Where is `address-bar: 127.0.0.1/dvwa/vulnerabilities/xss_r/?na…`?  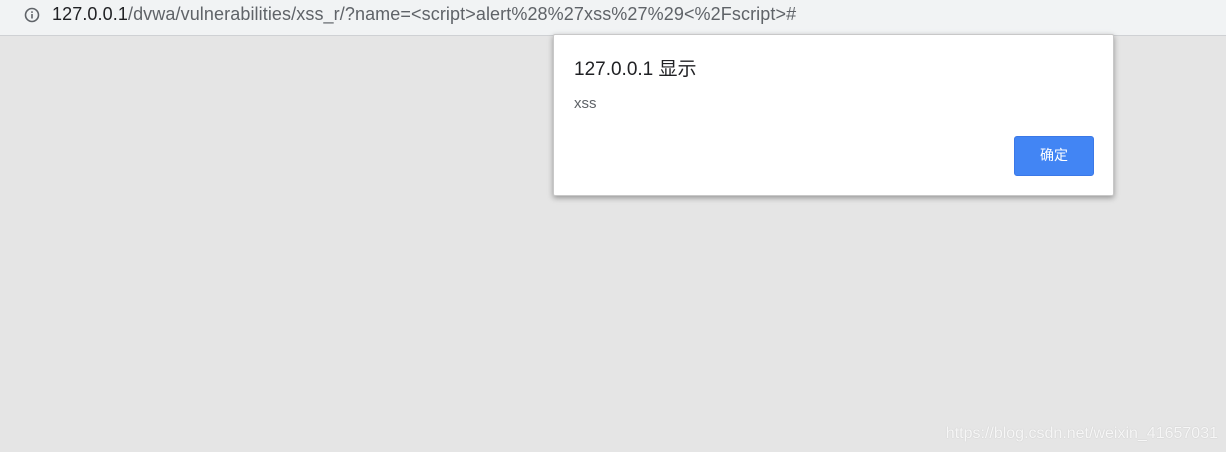 address-bar: 127.0.0.1/dvwa/vulnerabilities/xss_r/?na… is located at coordinates (613, 18).